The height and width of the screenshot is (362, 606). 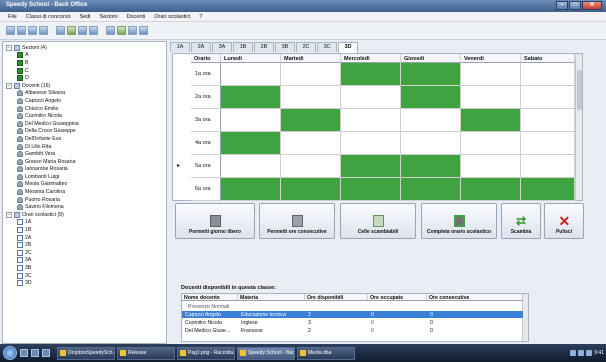 I want to click on settings-icon, so click(x=93, y=30).